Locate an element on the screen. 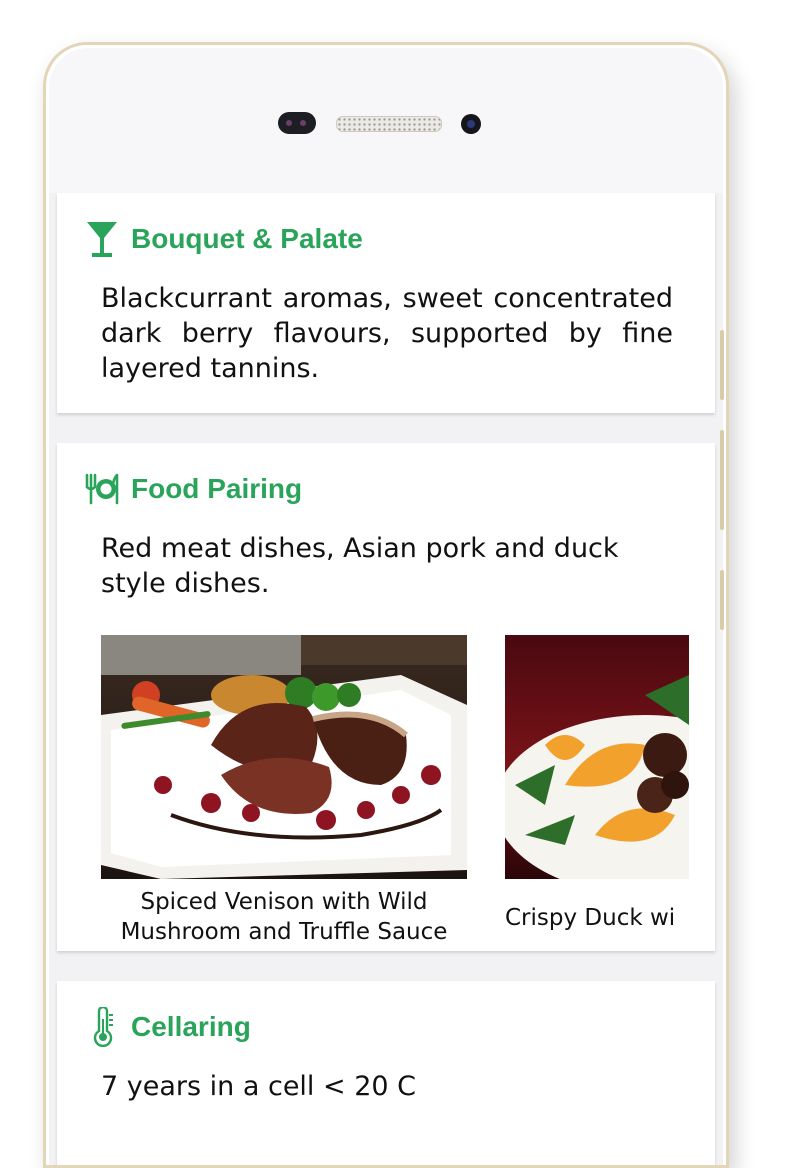  phone-top-bezel is located at coordinates (386, 120).